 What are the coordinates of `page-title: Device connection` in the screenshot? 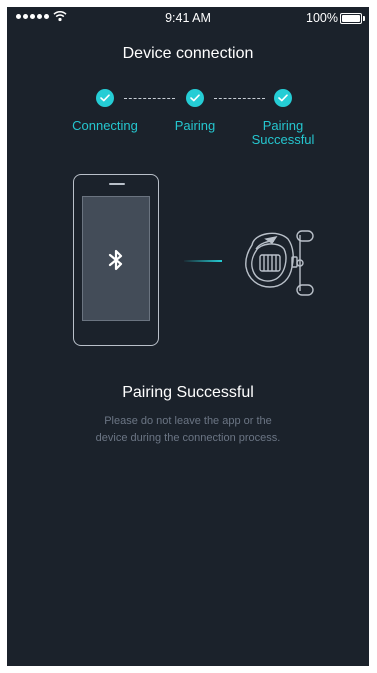 It's located at (188, 53).